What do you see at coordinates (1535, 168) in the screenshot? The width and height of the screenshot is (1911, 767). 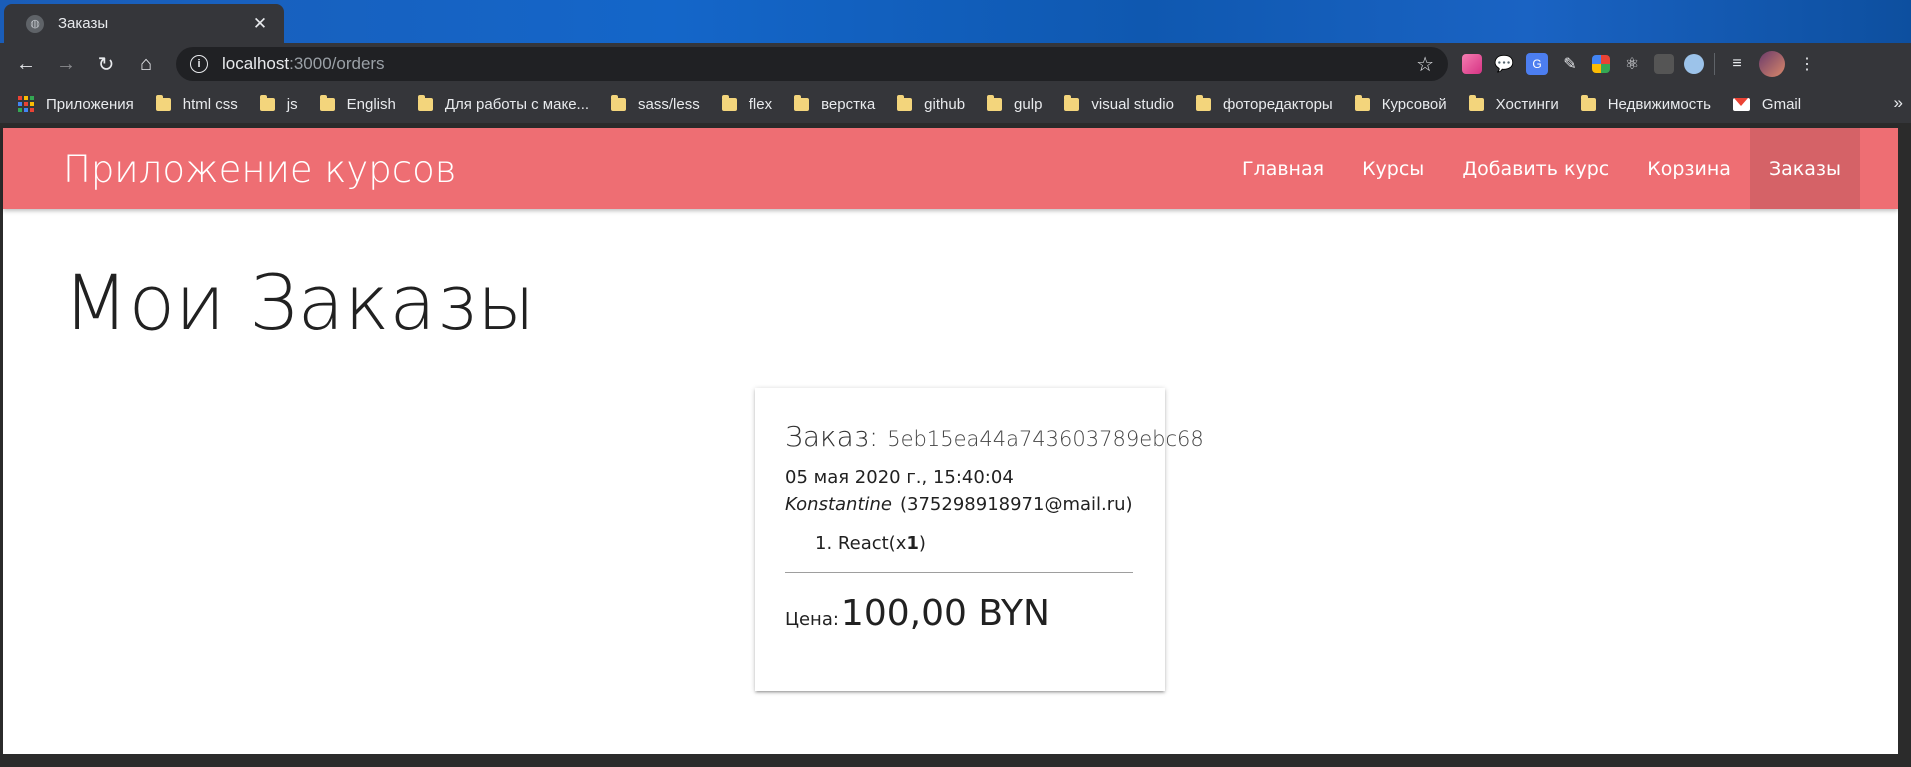 I see `nav-link-add-course: Добавить курс` at bounding box center [1535, 168].